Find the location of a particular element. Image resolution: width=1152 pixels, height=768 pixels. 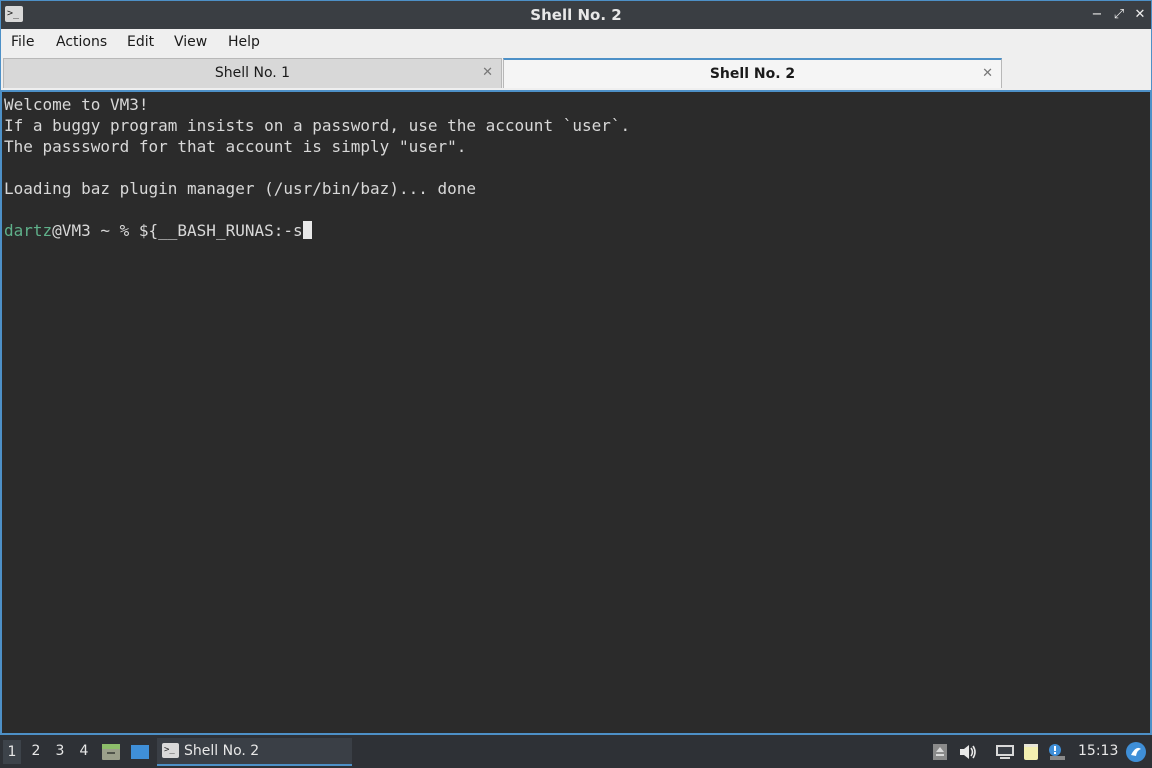

clipboard-icon is located at coordinates (940, 752).